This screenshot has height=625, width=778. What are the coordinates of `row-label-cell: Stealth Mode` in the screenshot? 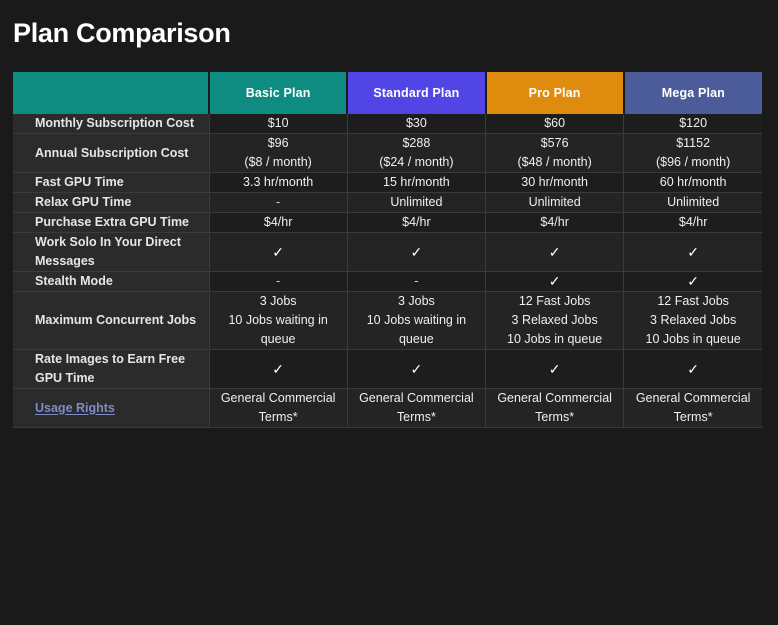 It's located at (111, 281).